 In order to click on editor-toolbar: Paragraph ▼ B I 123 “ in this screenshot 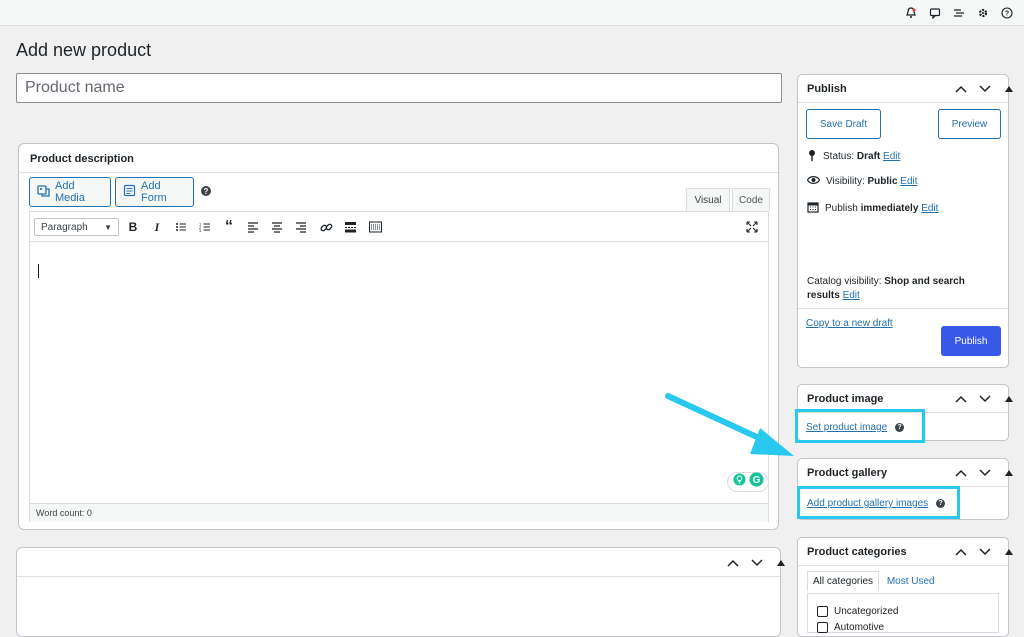, I will do `click(399, 227)`.